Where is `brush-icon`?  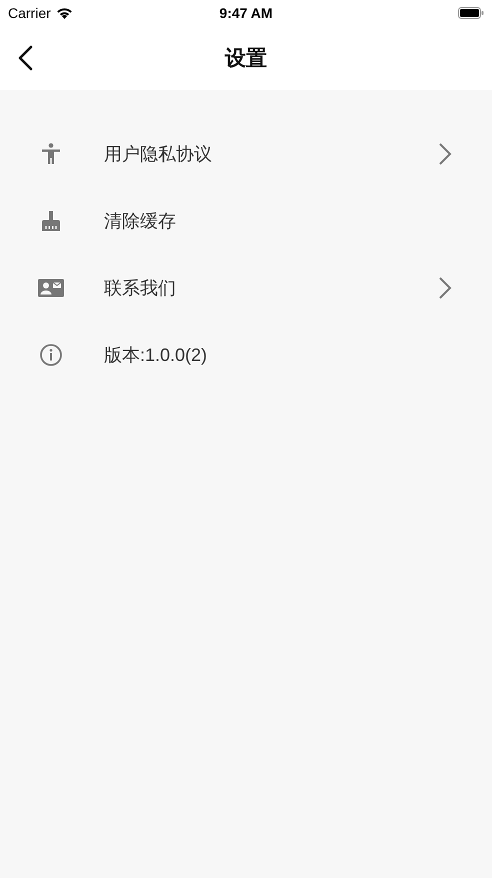
brush-icon is located at coordinates (51, 220).